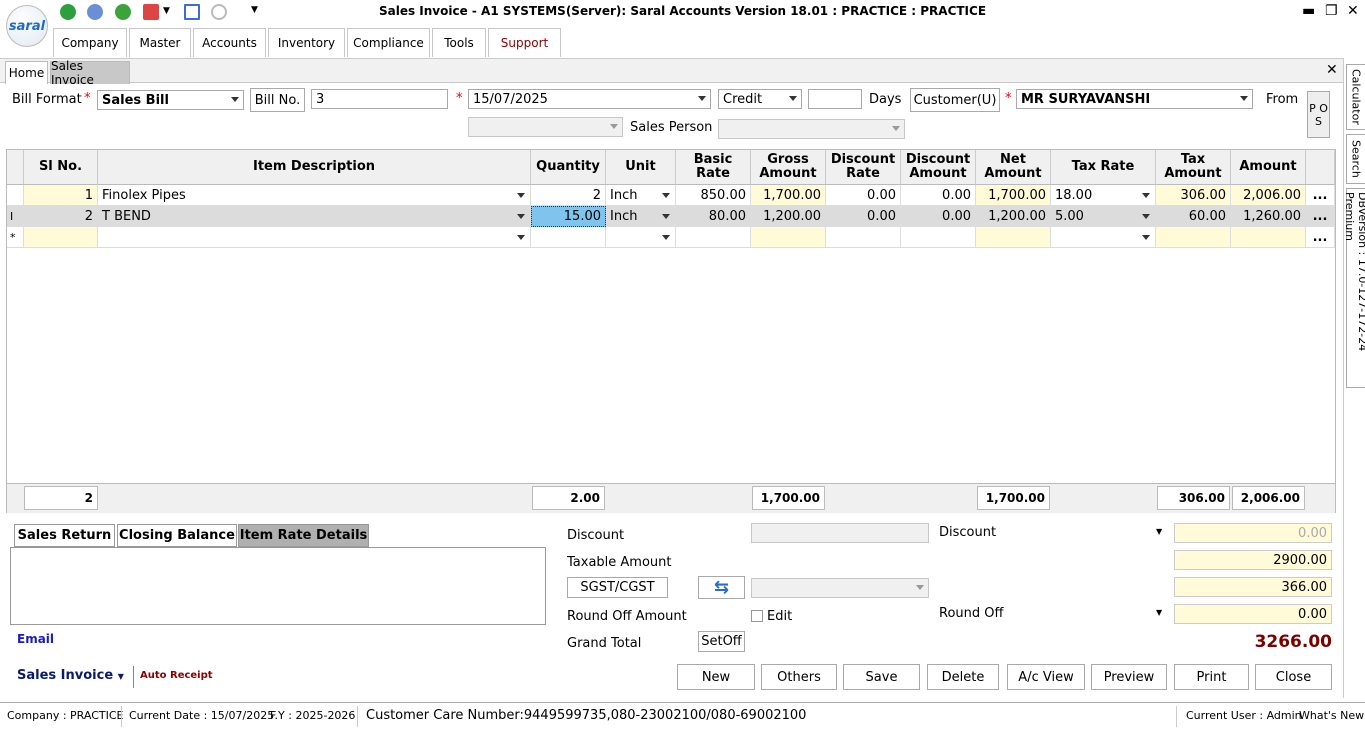  What do you see at coordinates (1134, 99) in the screenshot?
I see `customer-select: MR SURYAVANSHI` at bounding box center [1134, 99].